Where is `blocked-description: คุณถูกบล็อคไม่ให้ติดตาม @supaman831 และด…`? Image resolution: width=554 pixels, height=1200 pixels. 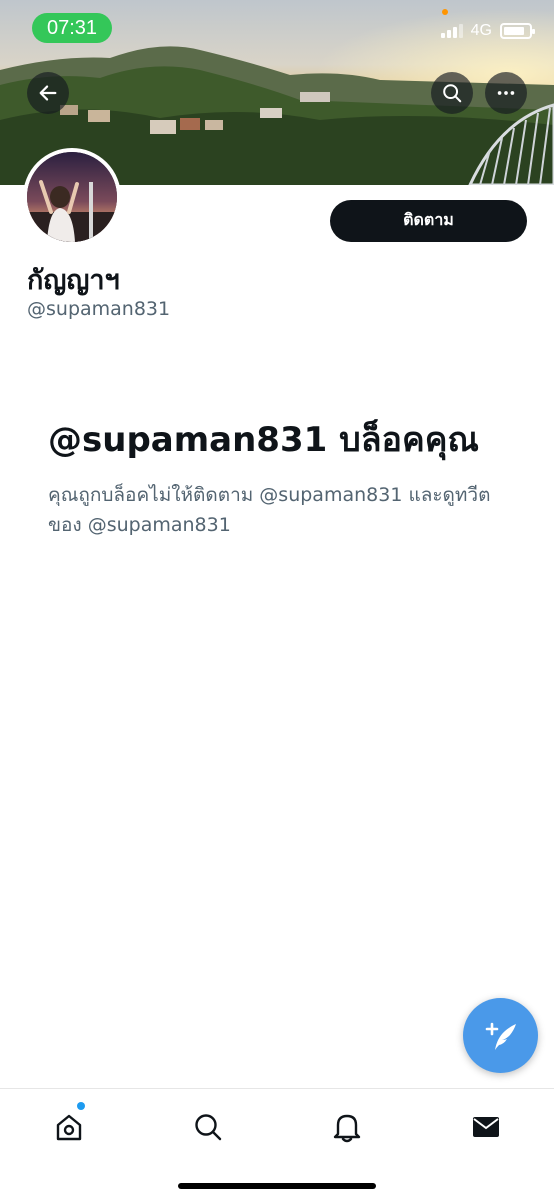 blocked-description: คุณถูกบล็อคไม่ให้ติดตาม @supaman831 และด… is located at coordinates (269, 510).